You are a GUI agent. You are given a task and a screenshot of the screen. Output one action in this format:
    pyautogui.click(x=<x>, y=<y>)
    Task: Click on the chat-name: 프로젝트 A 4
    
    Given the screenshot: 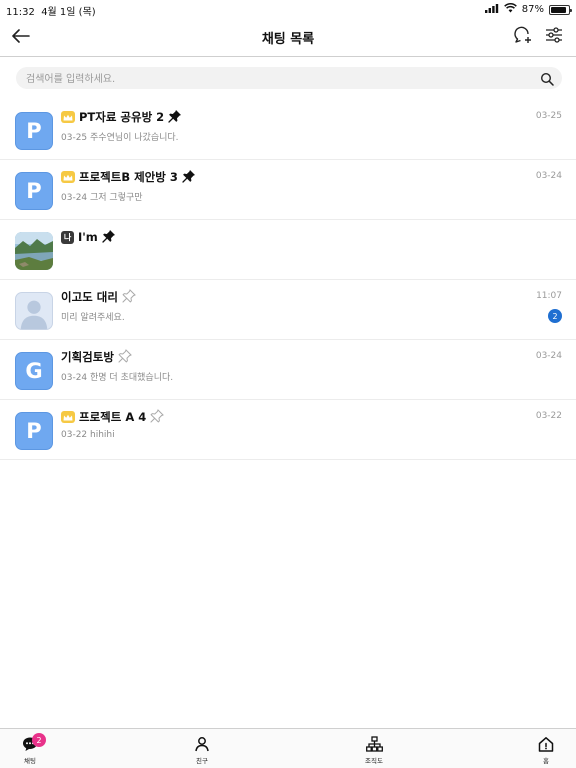 What is the action you would take?
    pyautogui.click(x=113, y=417)
    